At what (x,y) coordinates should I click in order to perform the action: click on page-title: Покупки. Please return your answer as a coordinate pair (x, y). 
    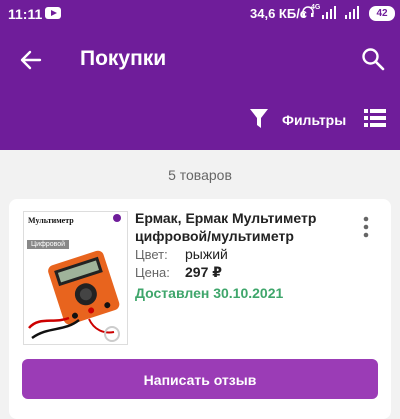
    Looking at the image, I should click on (123, 58).